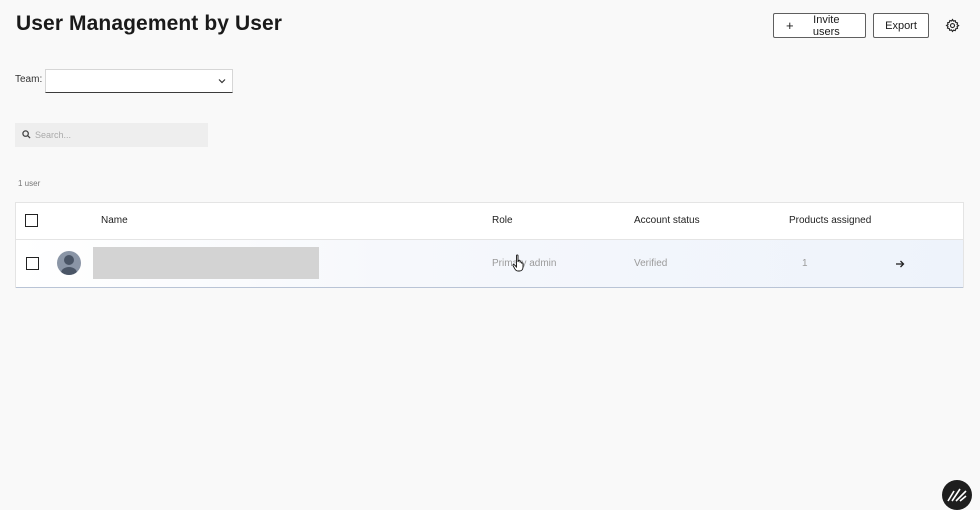 The image size is (980, 510). What do you see at coordinates (29, 183) in the screenshot?
I see `user-count: 1 user` at bounding box center [29, 183].